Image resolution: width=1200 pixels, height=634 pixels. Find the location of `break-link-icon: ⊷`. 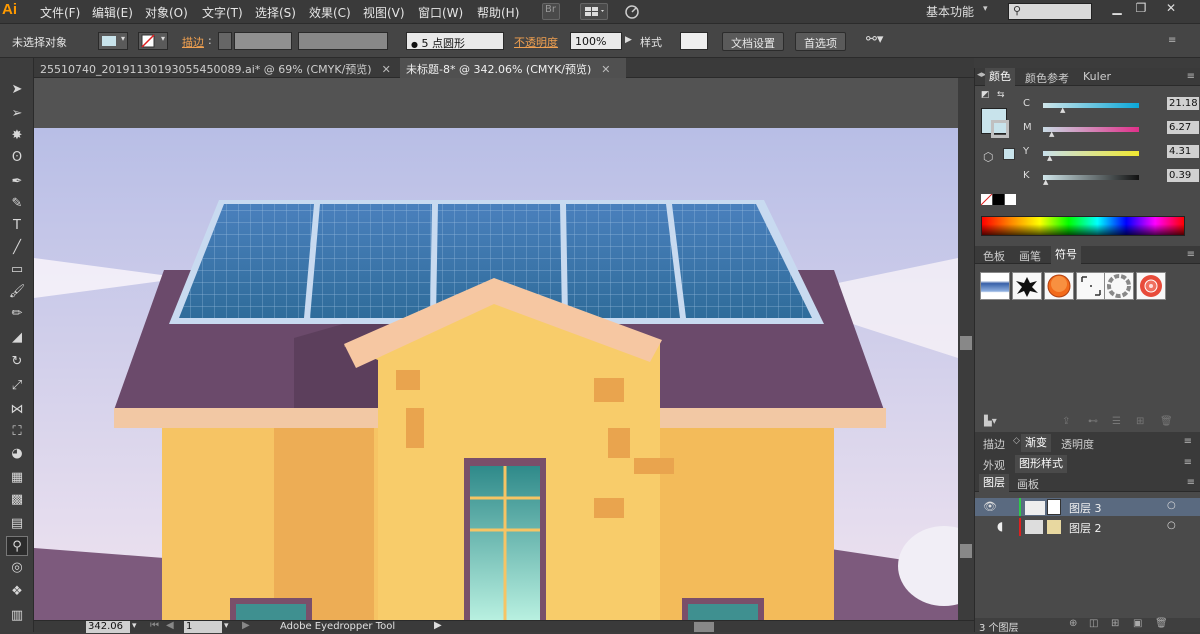

break-link-icon: ⊷ is located at coordinates (1093, 421).